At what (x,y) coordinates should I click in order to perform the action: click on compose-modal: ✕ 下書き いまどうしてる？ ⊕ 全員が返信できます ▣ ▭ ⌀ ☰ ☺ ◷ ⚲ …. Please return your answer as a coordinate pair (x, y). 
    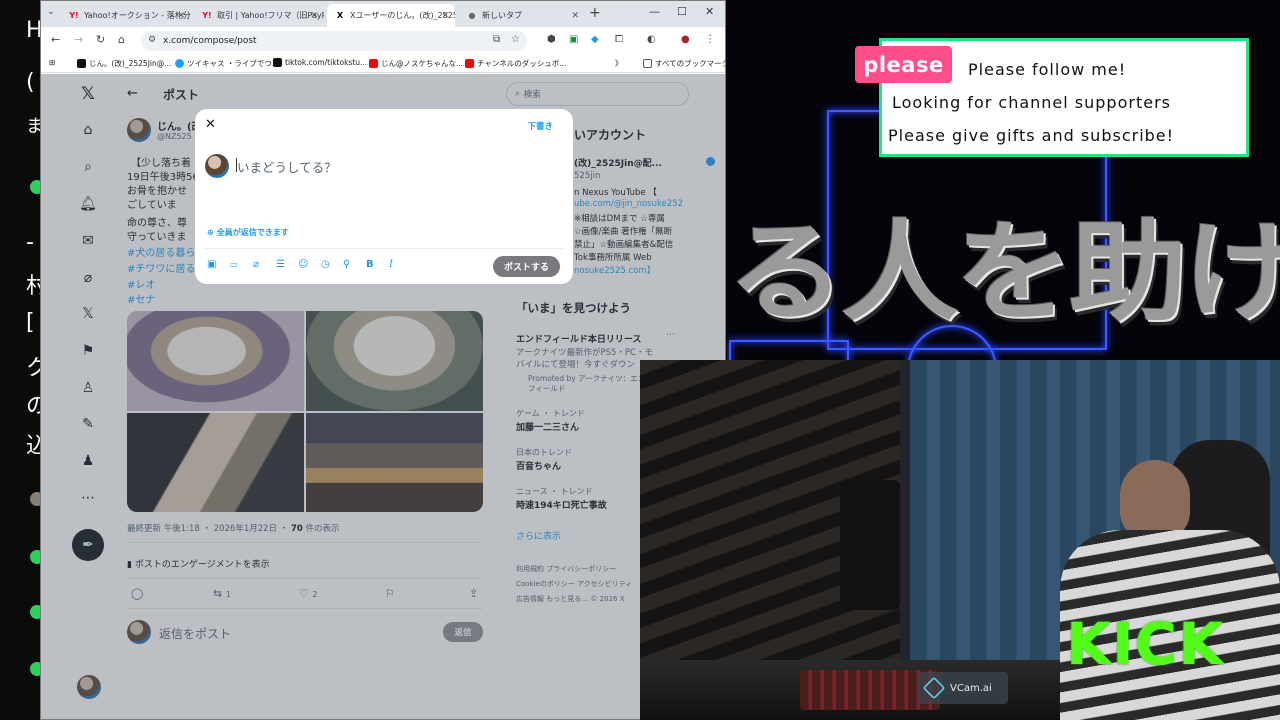
    Looking at the image, I should click on (384, 196).